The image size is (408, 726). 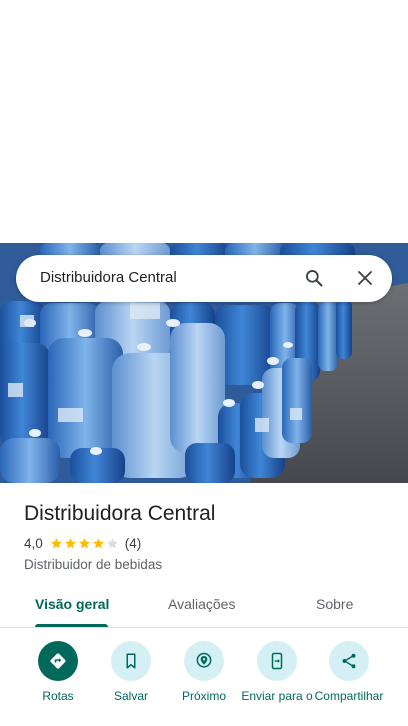 What do you see at coordinates (203, 696) in the screenshot?
I see `nearby-label: Próximo` at bounding box center [203, 696].